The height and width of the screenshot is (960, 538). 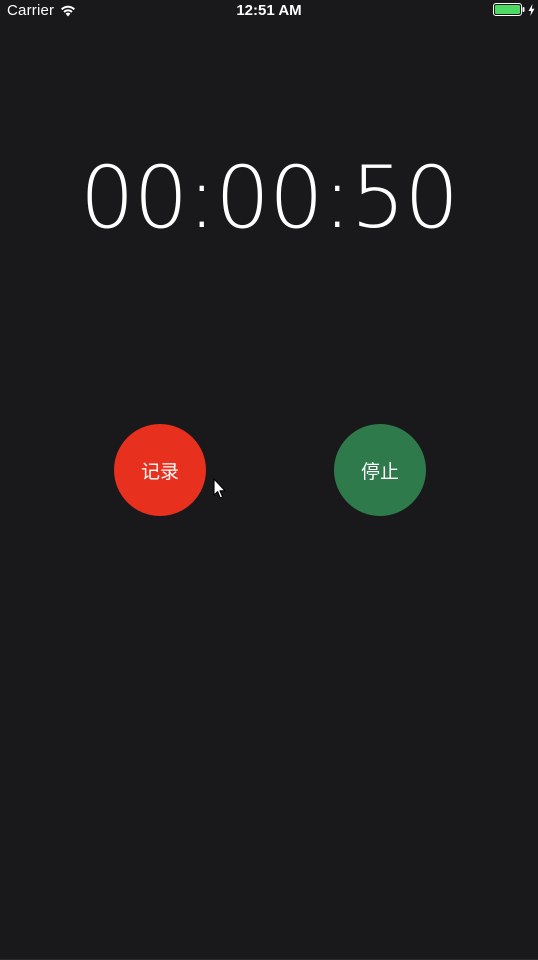 I want to click on battery-group, so click(x=514, y=9).